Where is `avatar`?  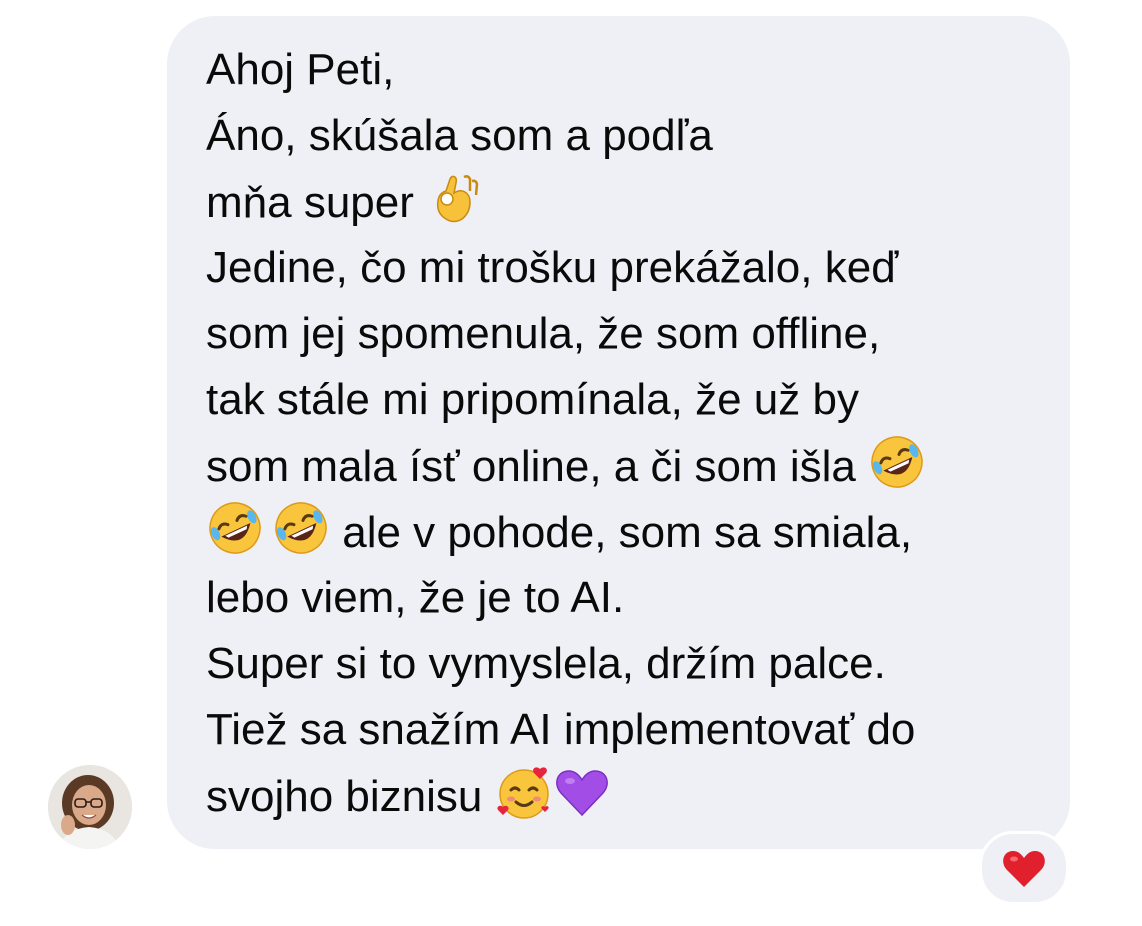
avatar is located at coordinates (90, 807).